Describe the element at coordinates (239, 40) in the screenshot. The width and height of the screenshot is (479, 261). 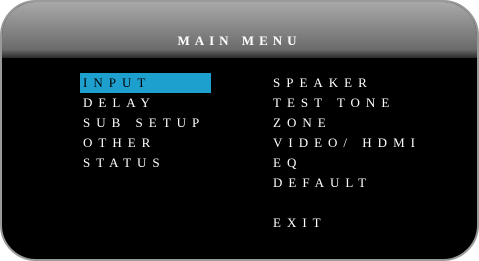
I see `menu-title: MAIN MENU` at that location.